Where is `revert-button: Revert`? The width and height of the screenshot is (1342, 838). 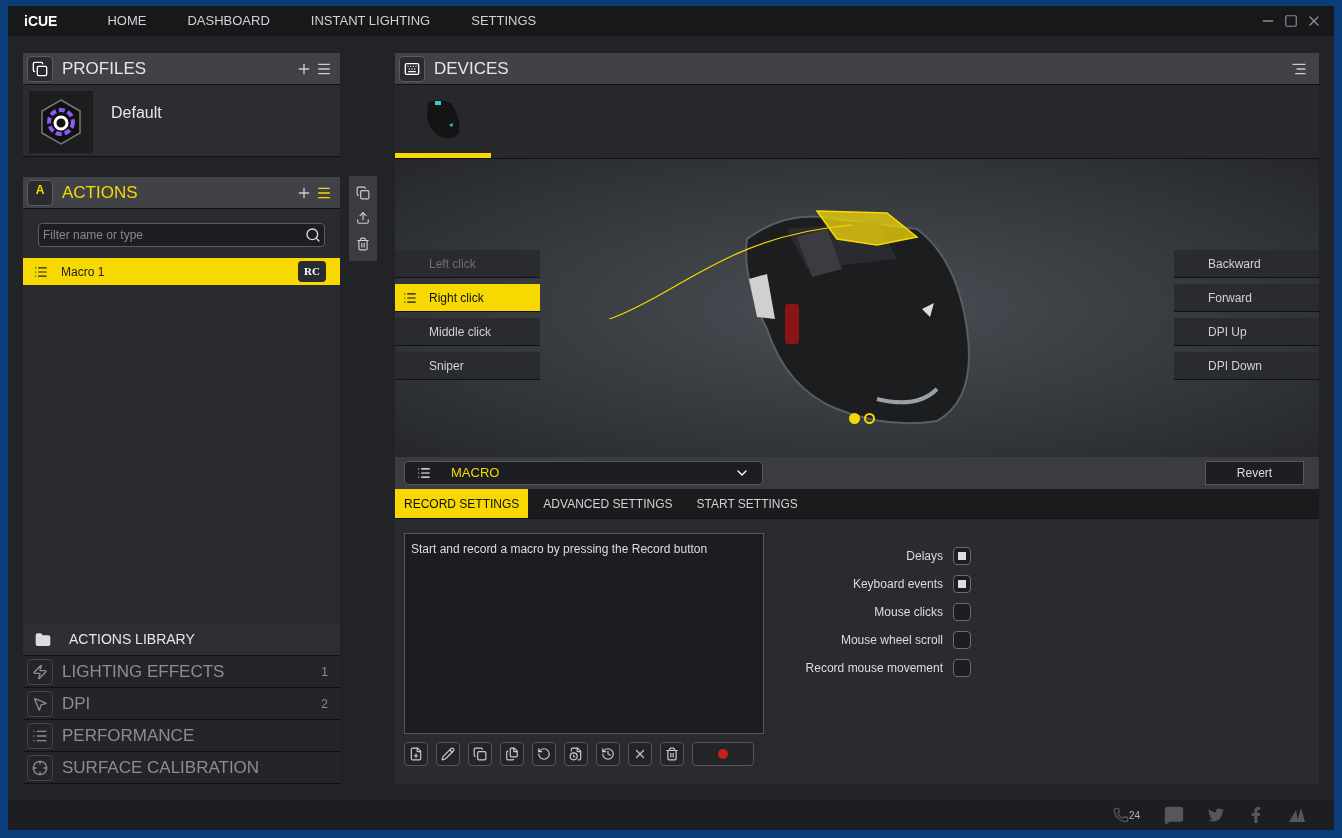
revert-button: Revert is located at coordinates (1254, 473).